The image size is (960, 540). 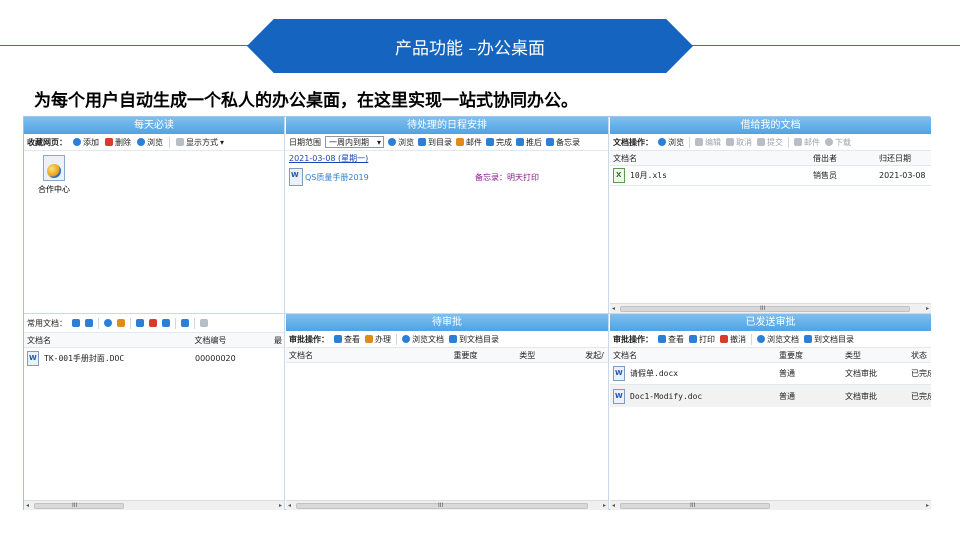 What do you see at coordinates (347, 339) in the screenshot?
I see `view-button: 查看` at bounding box center [347, 339].